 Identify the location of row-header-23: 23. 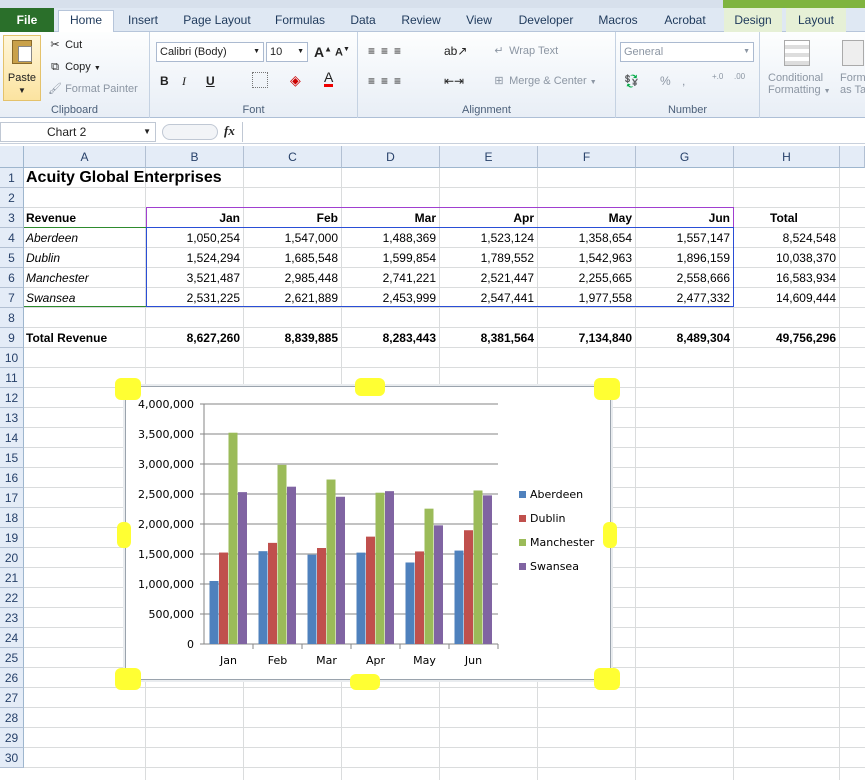
(12, 618).